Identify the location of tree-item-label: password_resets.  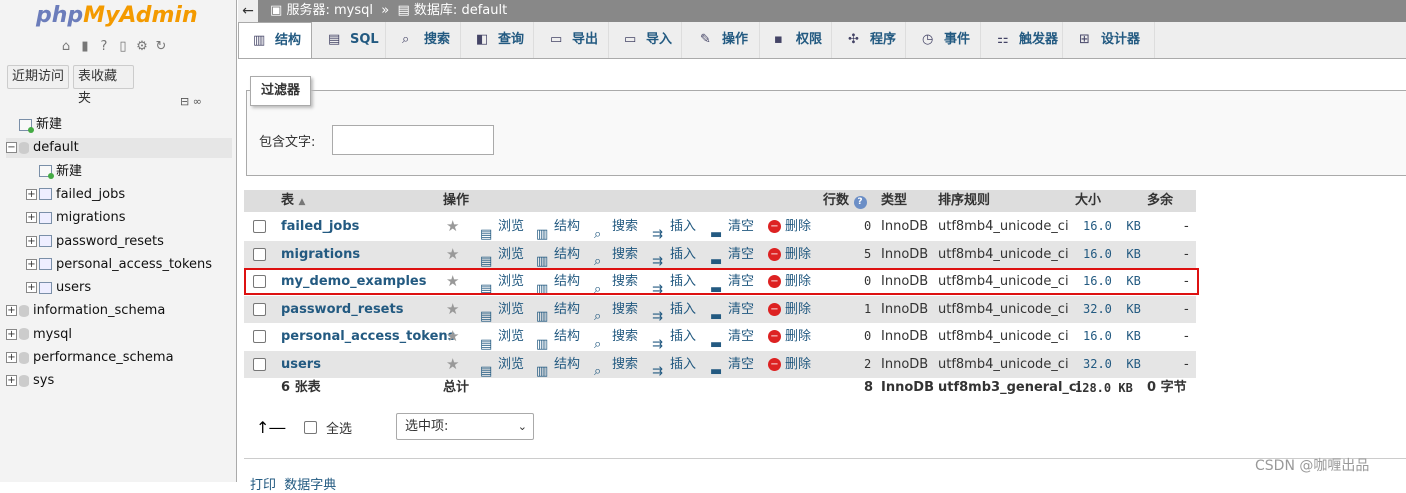
(110, 241).